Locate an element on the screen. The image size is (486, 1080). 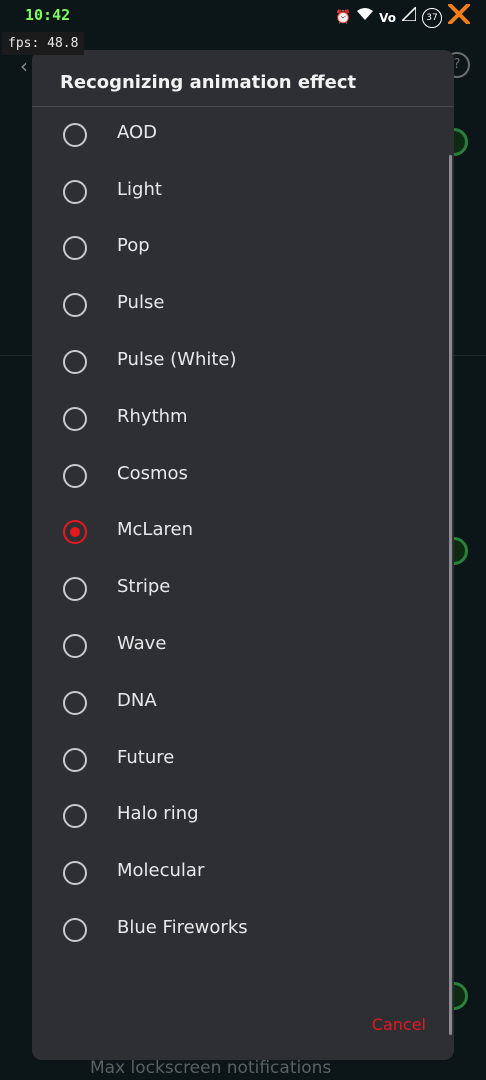
fps-counter: fps: 48.8 is located at coordinates (43, 43).